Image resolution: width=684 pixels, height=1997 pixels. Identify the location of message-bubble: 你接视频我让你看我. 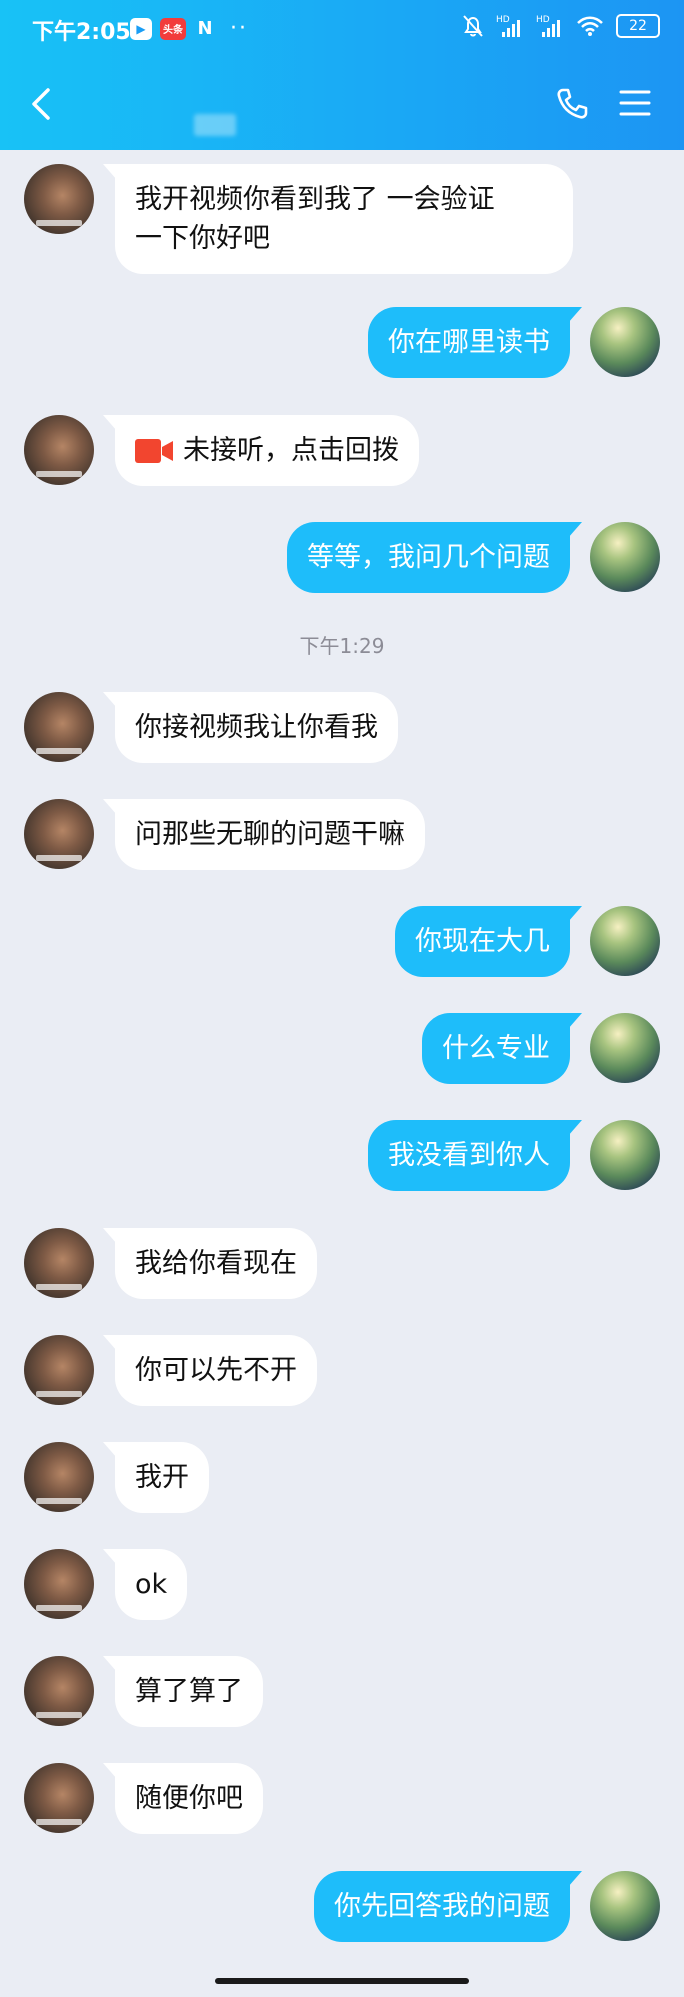
(250, 727).